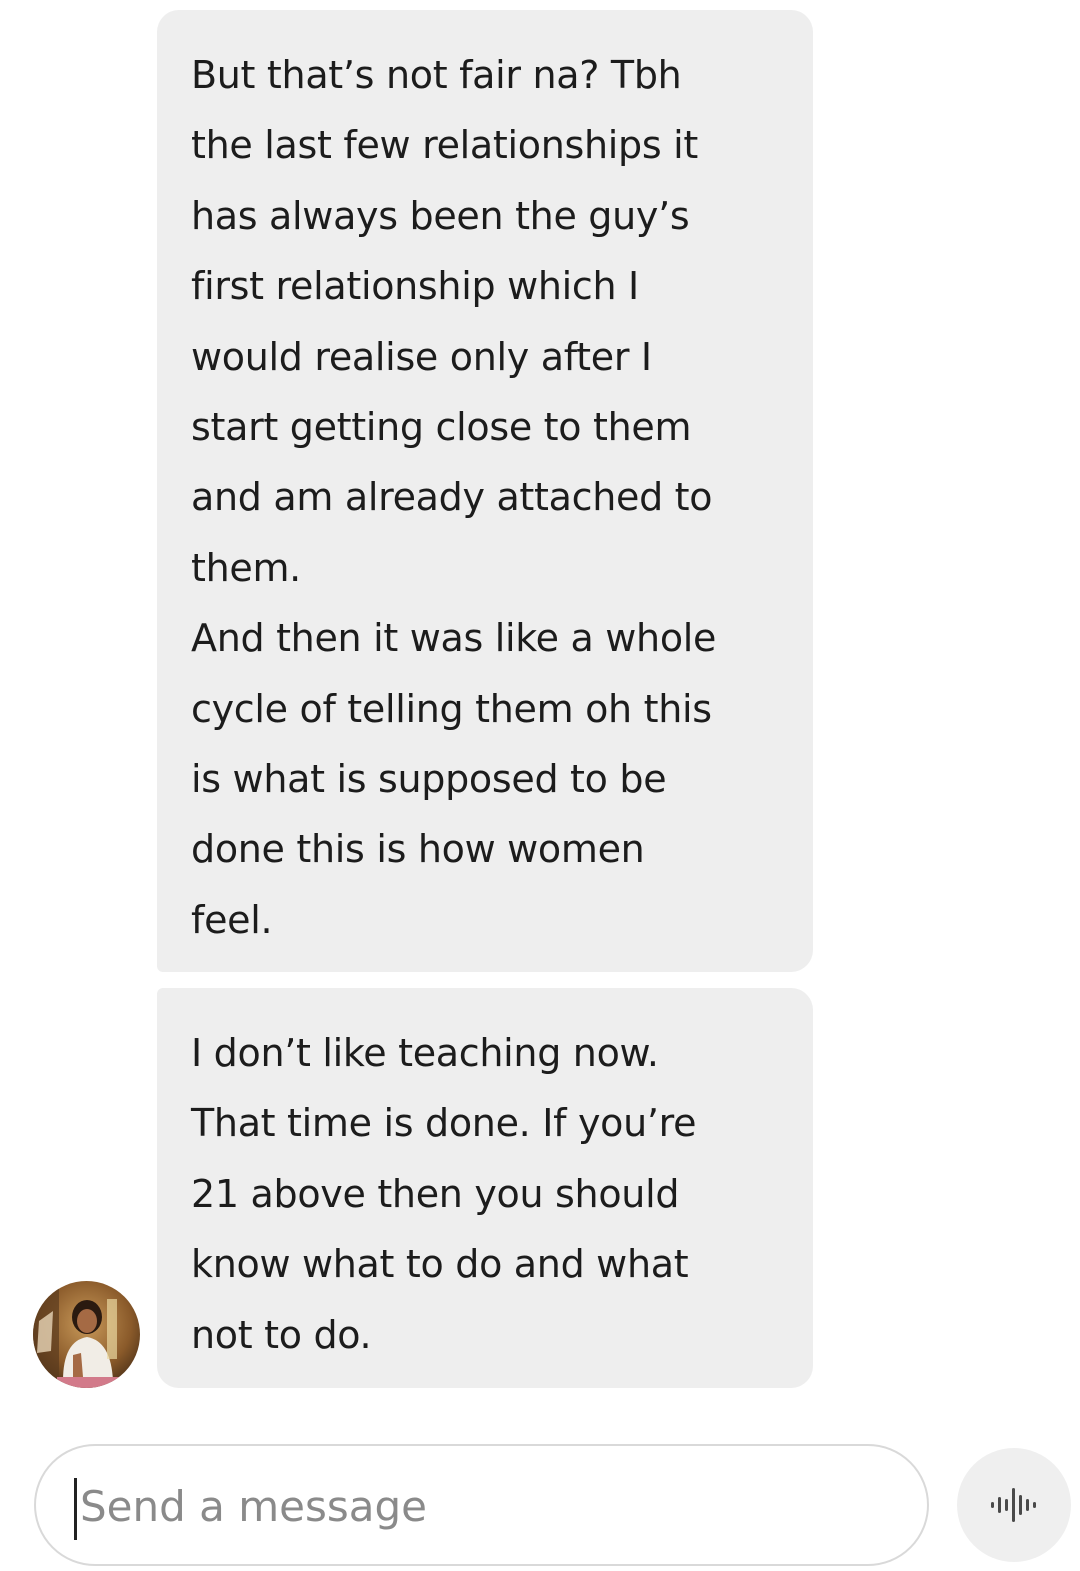 The width and height of the screenshot is (1080, 1571). Describe the element at coordinates (75, 1509) in the screenshot. I see `text-cursor` at that location.